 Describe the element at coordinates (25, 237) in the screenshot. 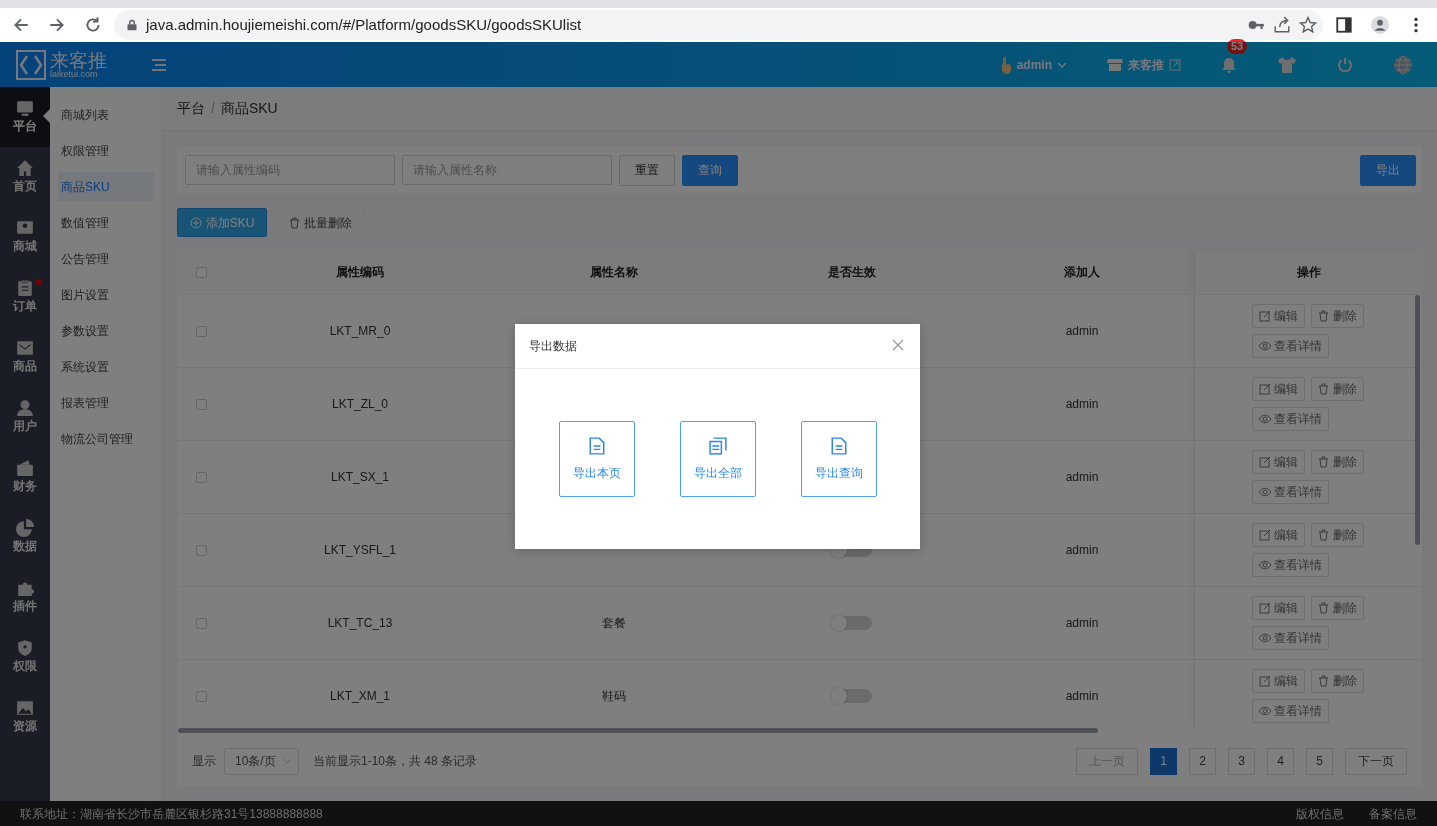

I see `nav-item: 商城` at that location.